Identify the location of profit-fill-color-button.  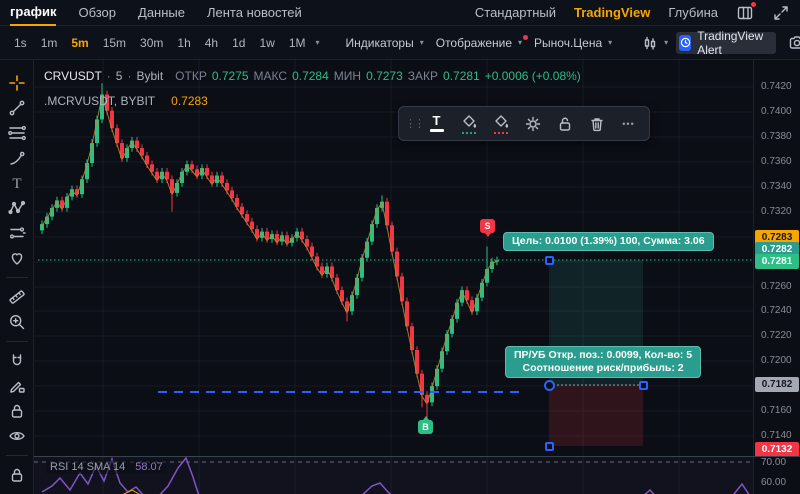
(468, 123).